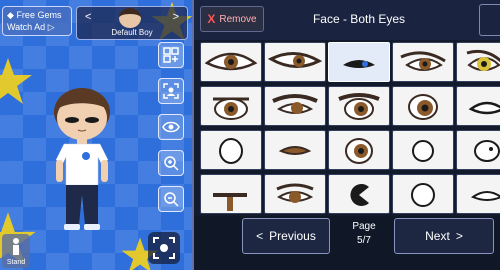 The width and height of the screenshot is (500, 270). I want to click on star-decoration-icon, so click(16, 81).